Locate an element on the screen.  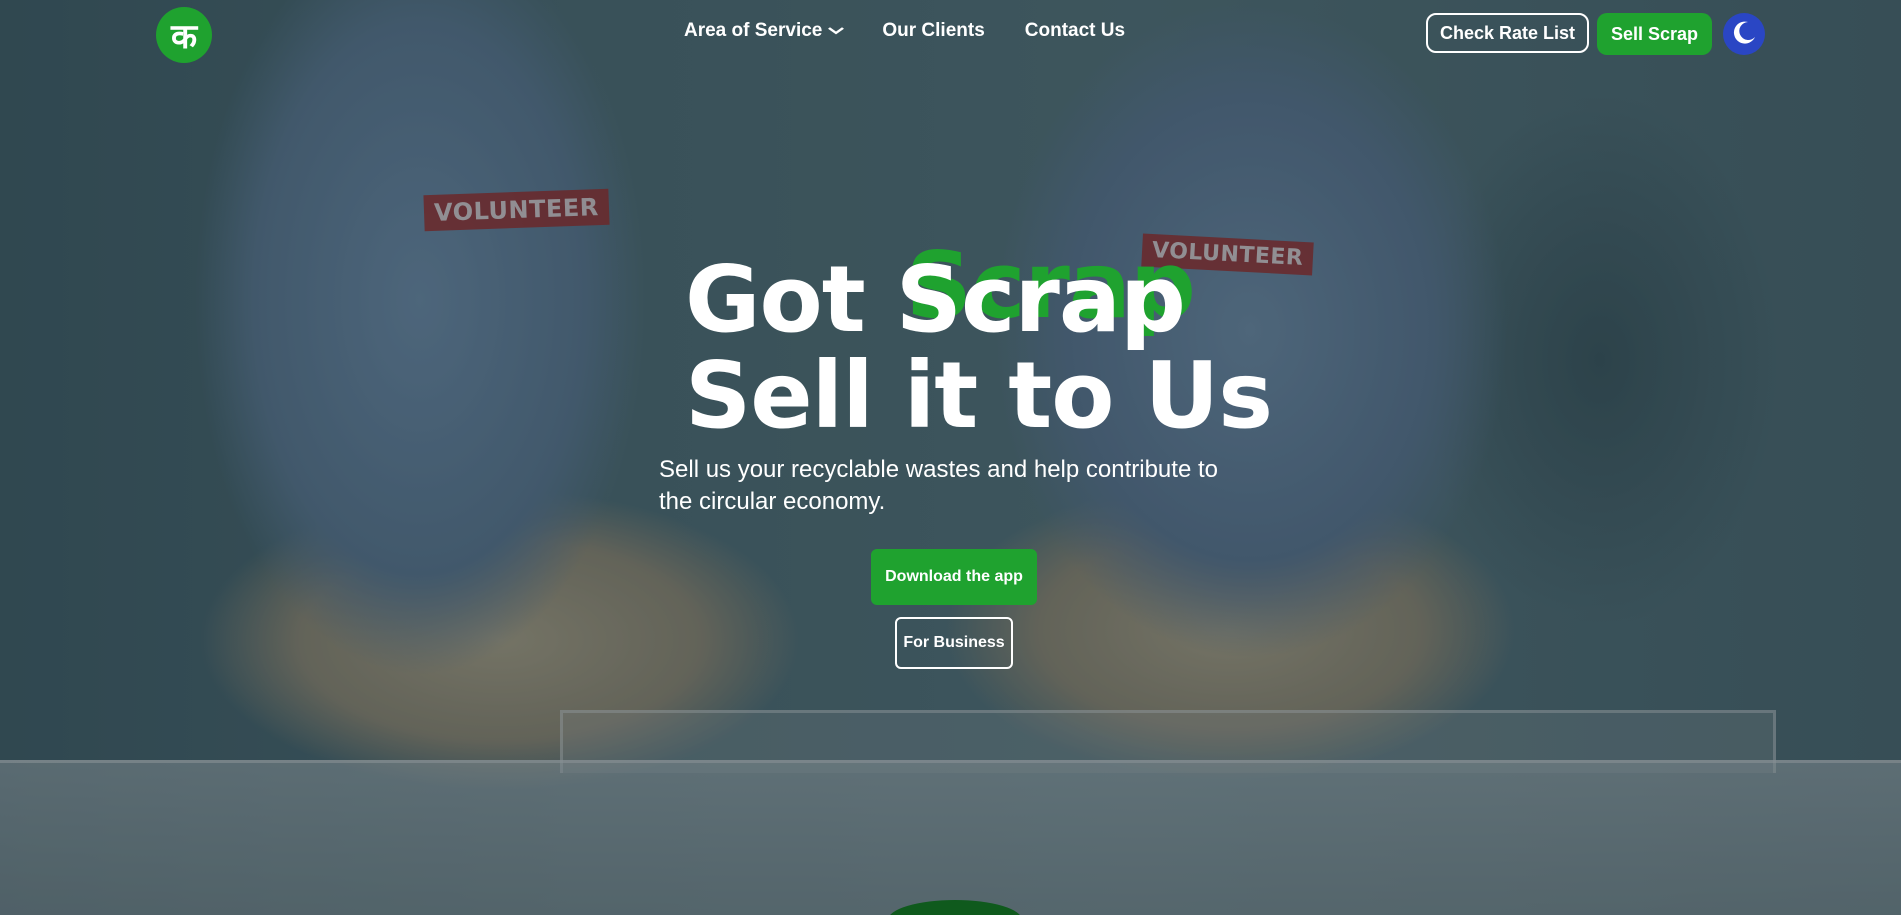
chevron-down-icon is located at coordinates (836, 31).